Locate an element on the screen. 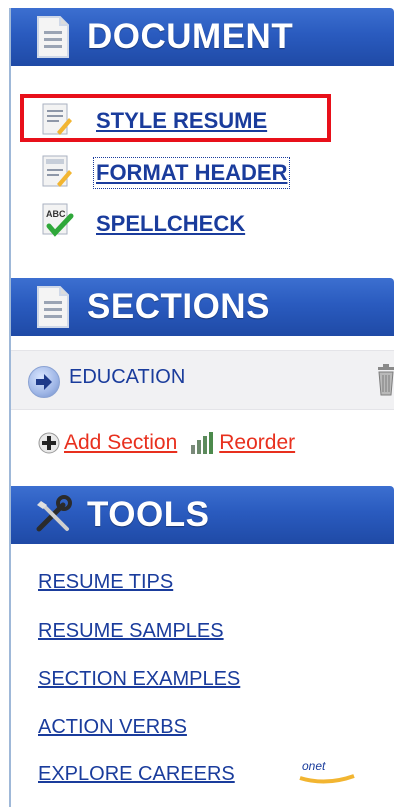 Image resolution: width=394 pixels, height=807 pixels. resume-tips-link: RESUME TIPS is located at coordinates (105, 582).